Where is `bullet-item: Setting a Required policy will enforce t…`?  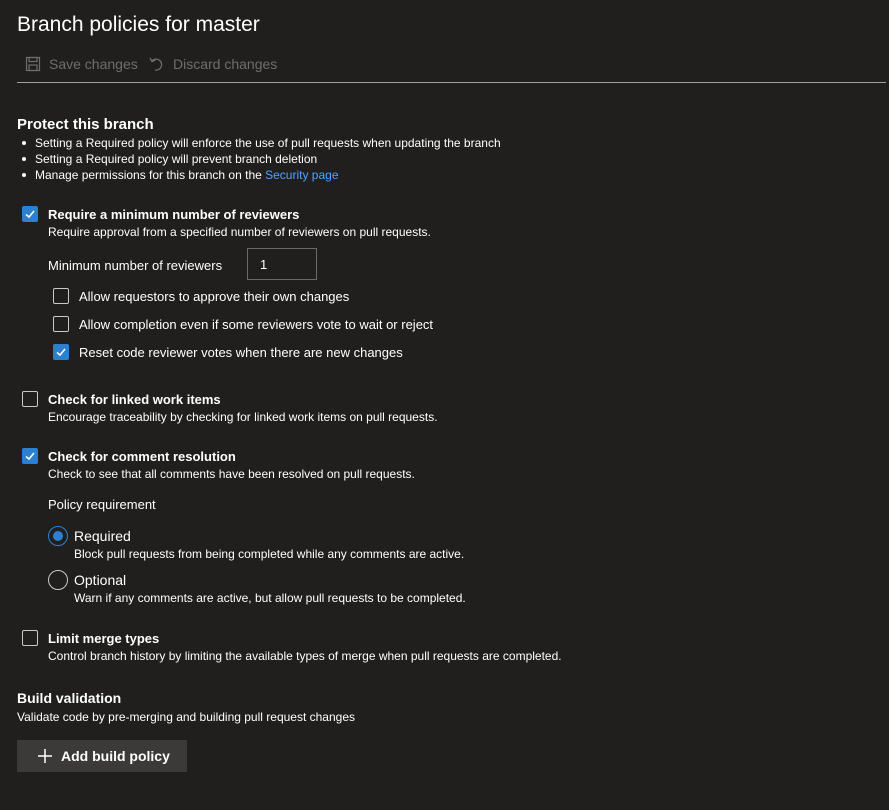 bullet-item: Setting a Required policy will enforce t… is located at coordinates (260, 143).